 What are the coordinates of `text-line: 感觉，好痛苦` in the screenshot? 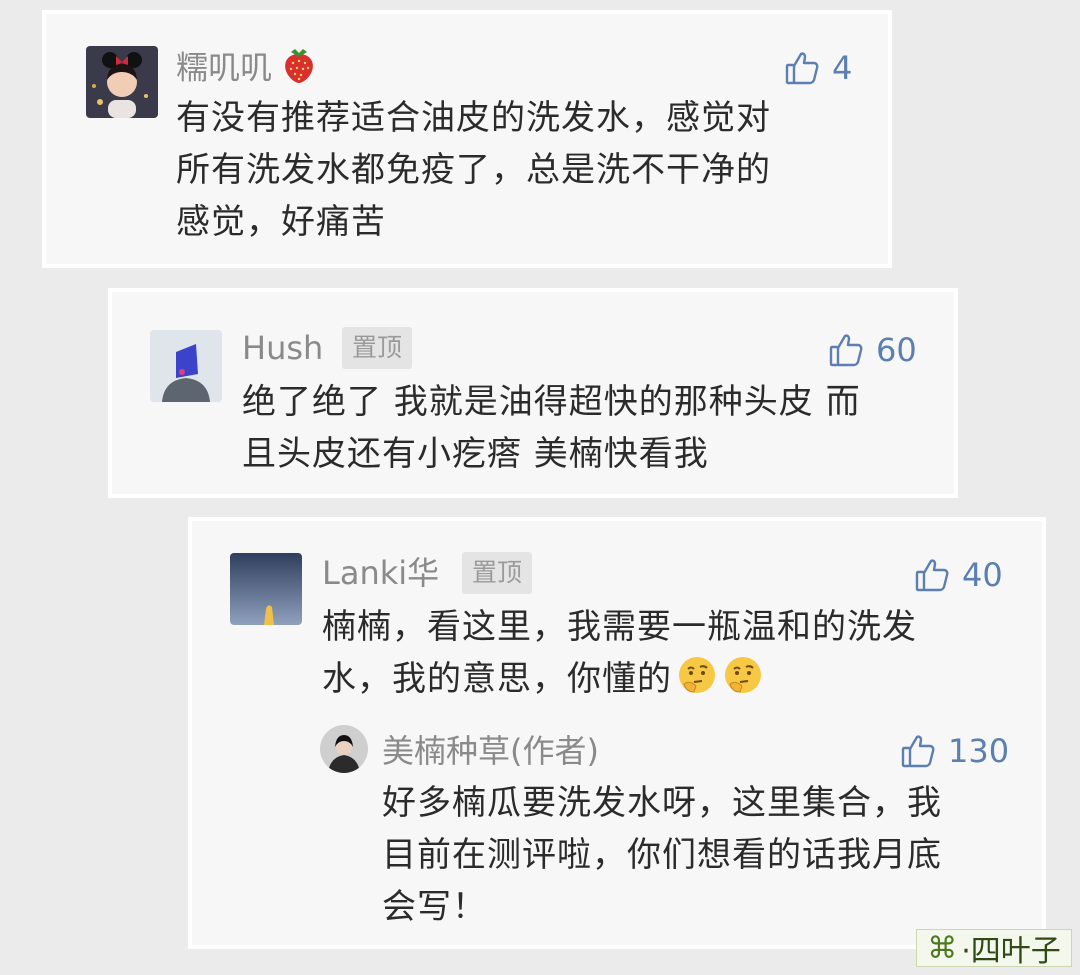 It's located at (281, 222).